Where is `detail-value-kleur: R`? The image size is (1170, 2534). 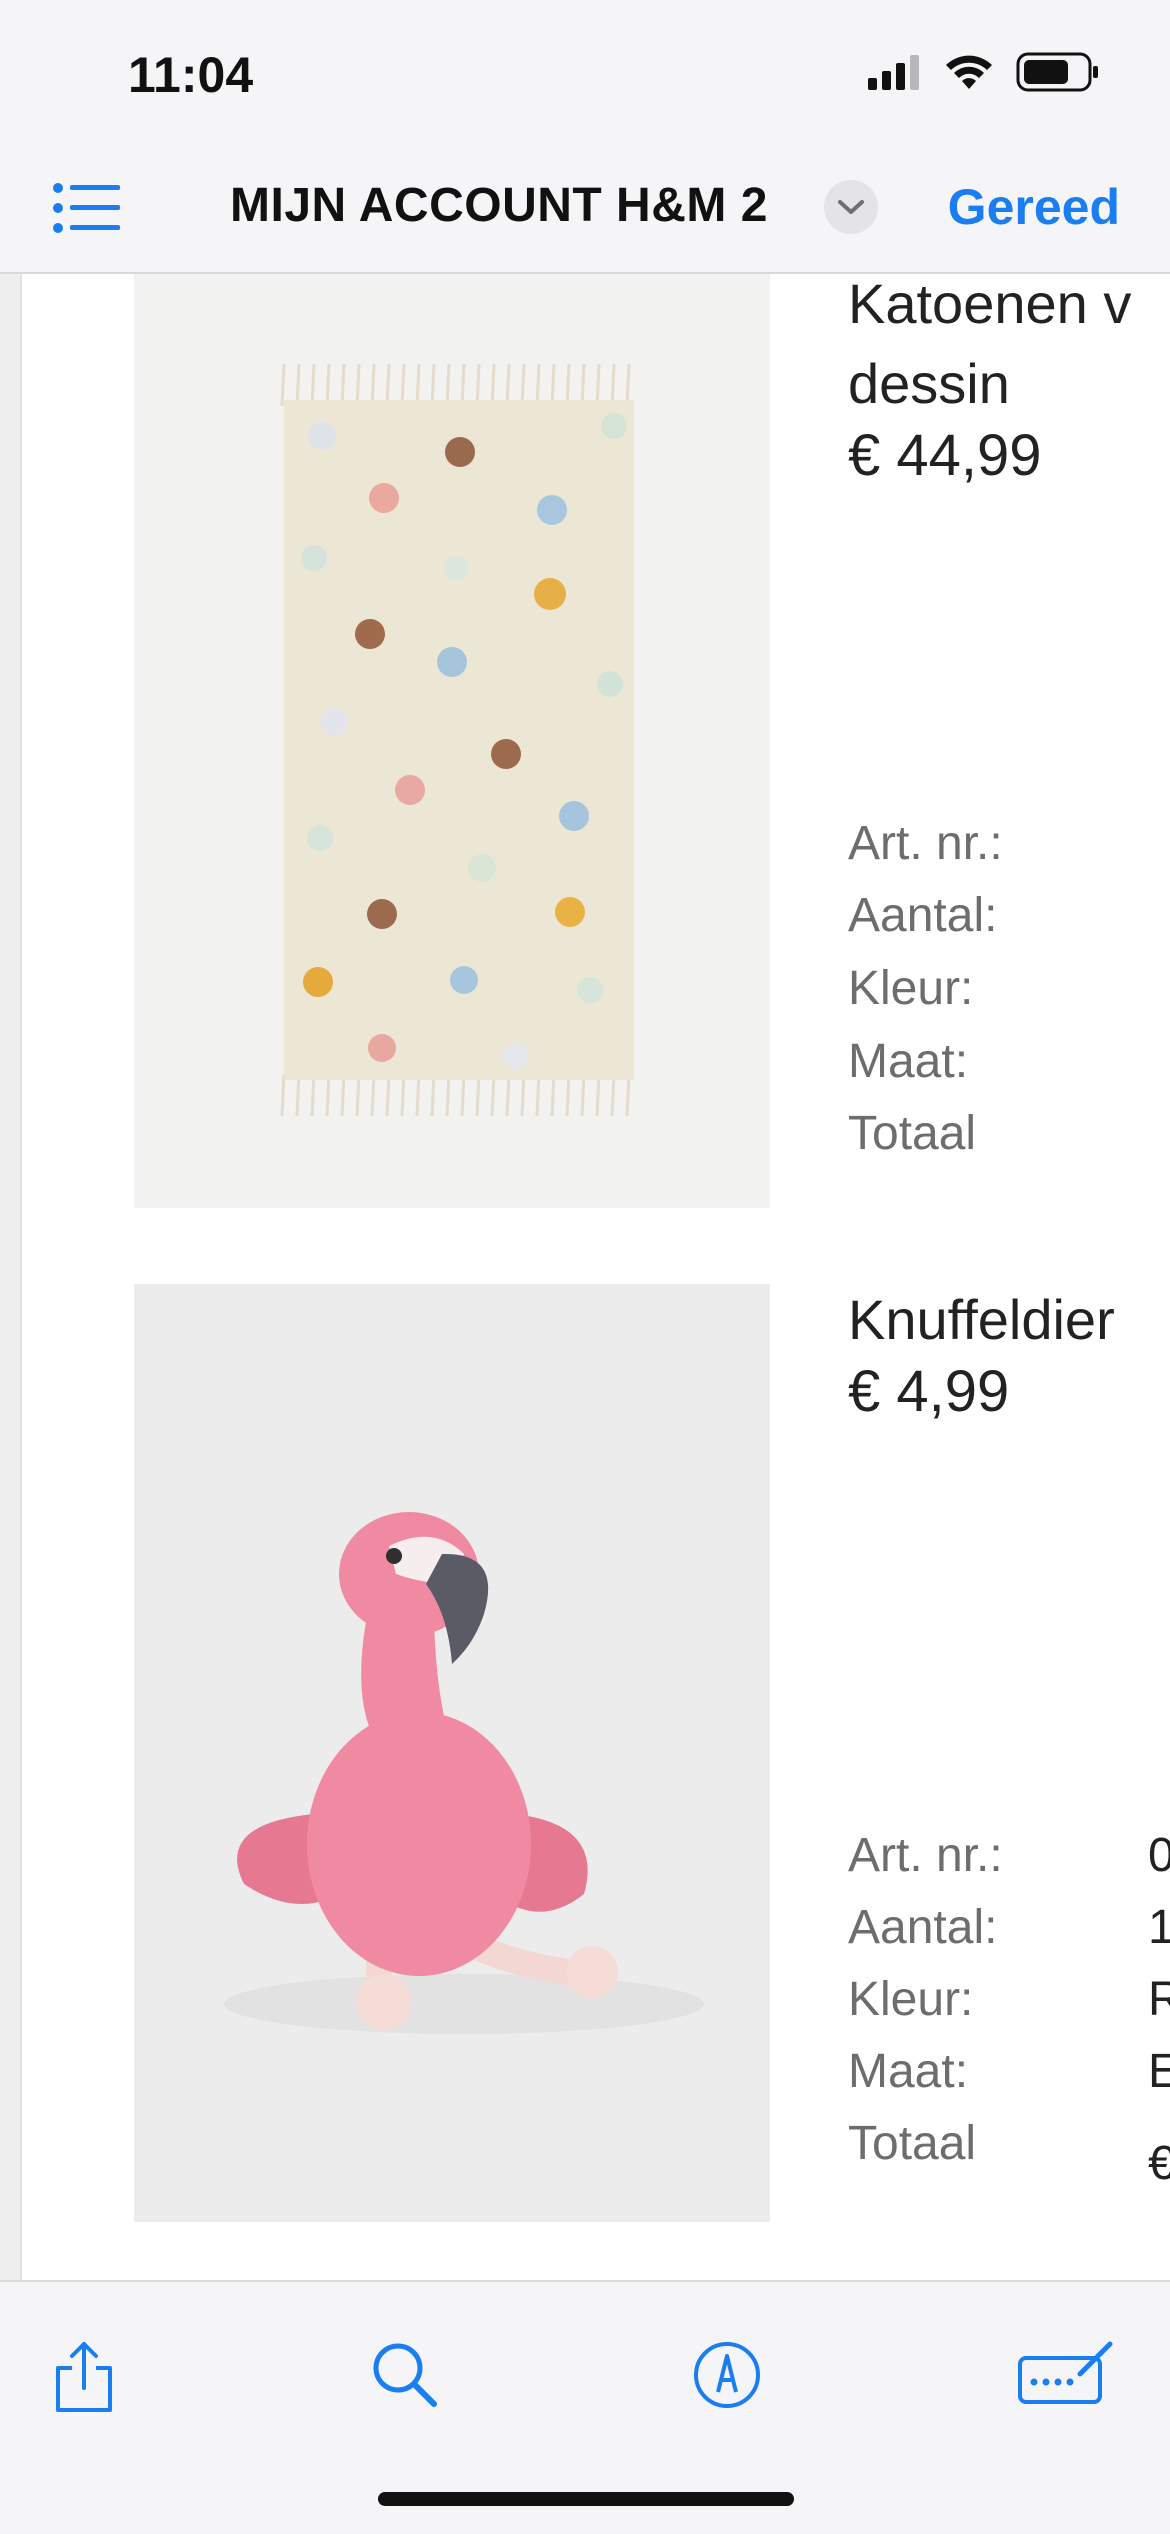 detail-value-kleur: R is located at coordinates (1159, 1999).